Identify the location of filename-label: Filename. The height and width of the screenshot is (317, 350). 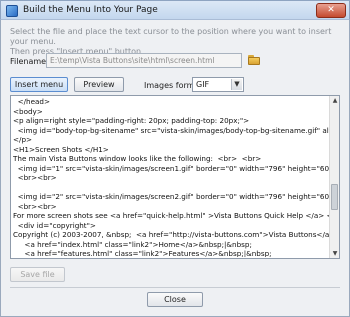
(28, 61).